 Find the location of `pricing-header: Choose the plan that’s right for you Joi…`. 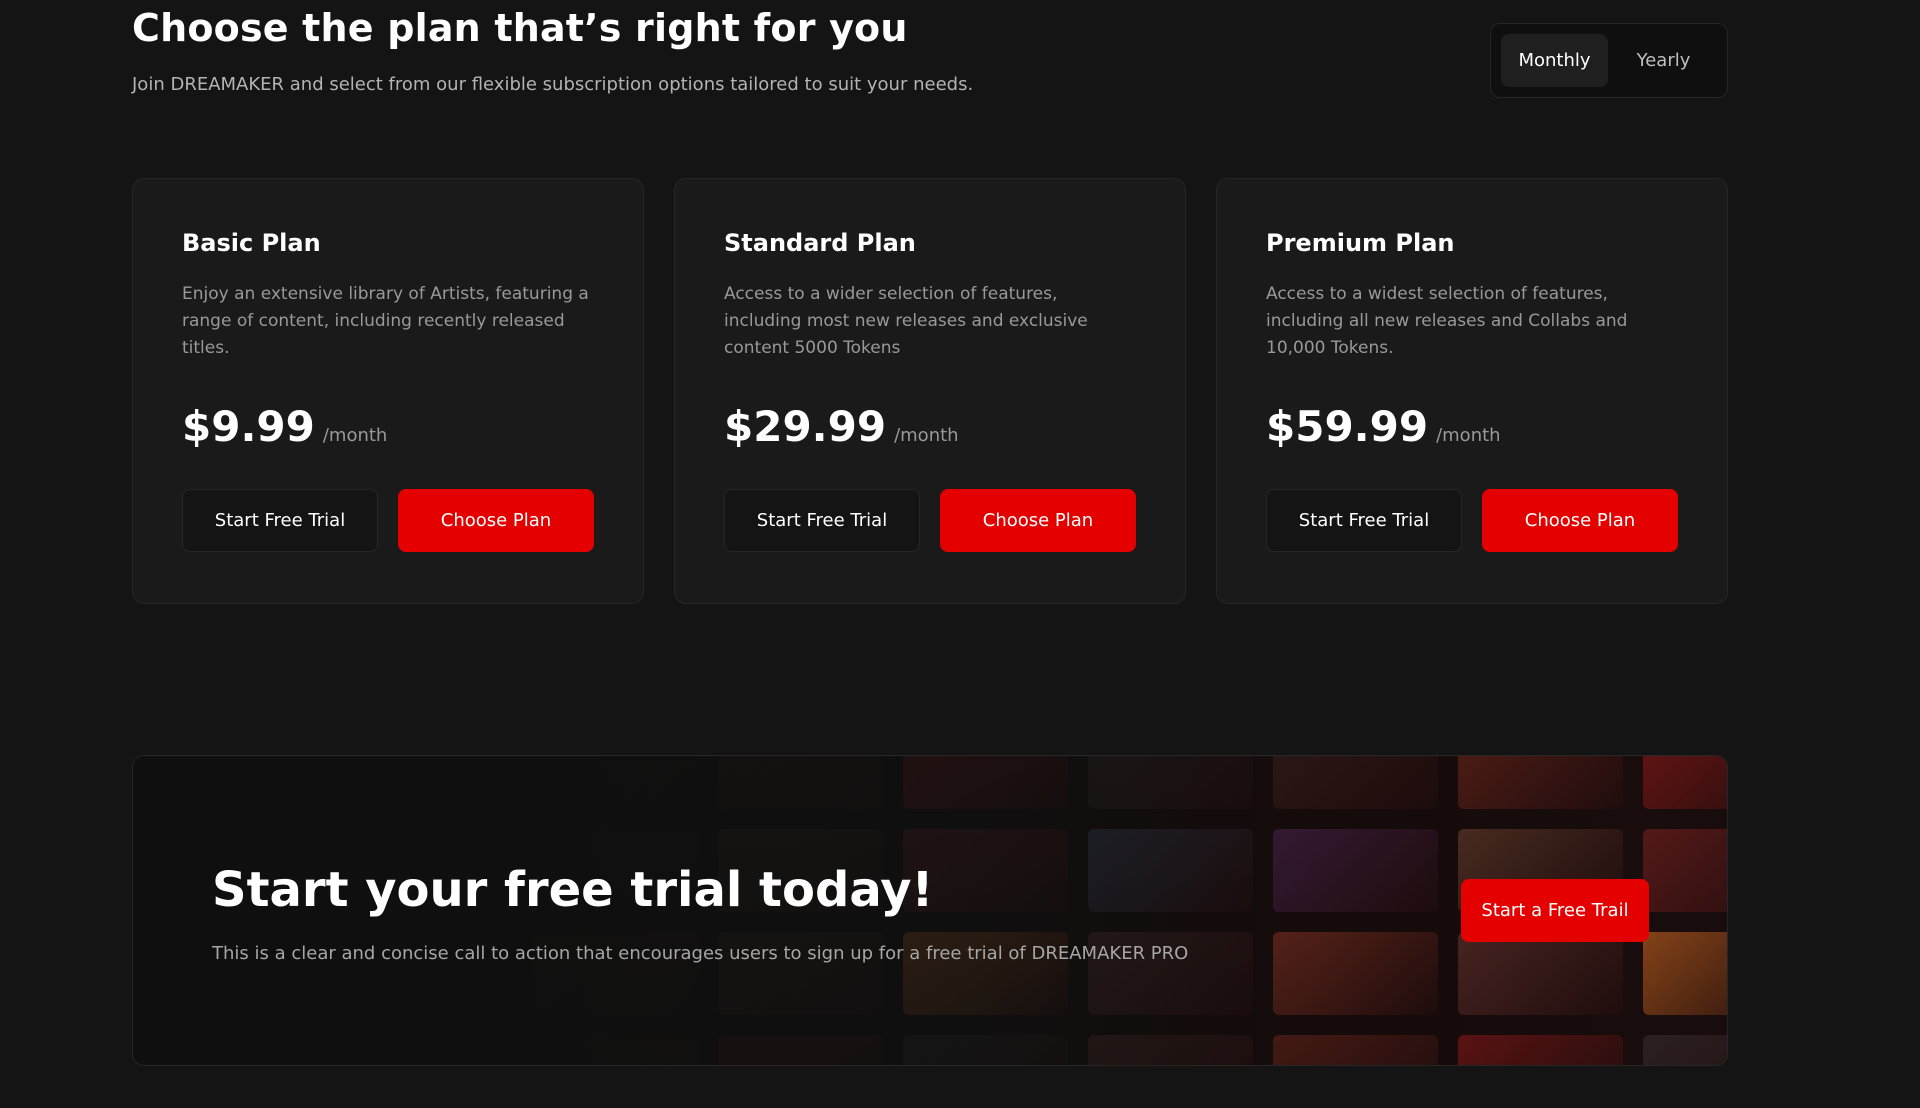

pricing-header: Choose the plan that’s right for you Joi… is located at coordinates (930, 55).